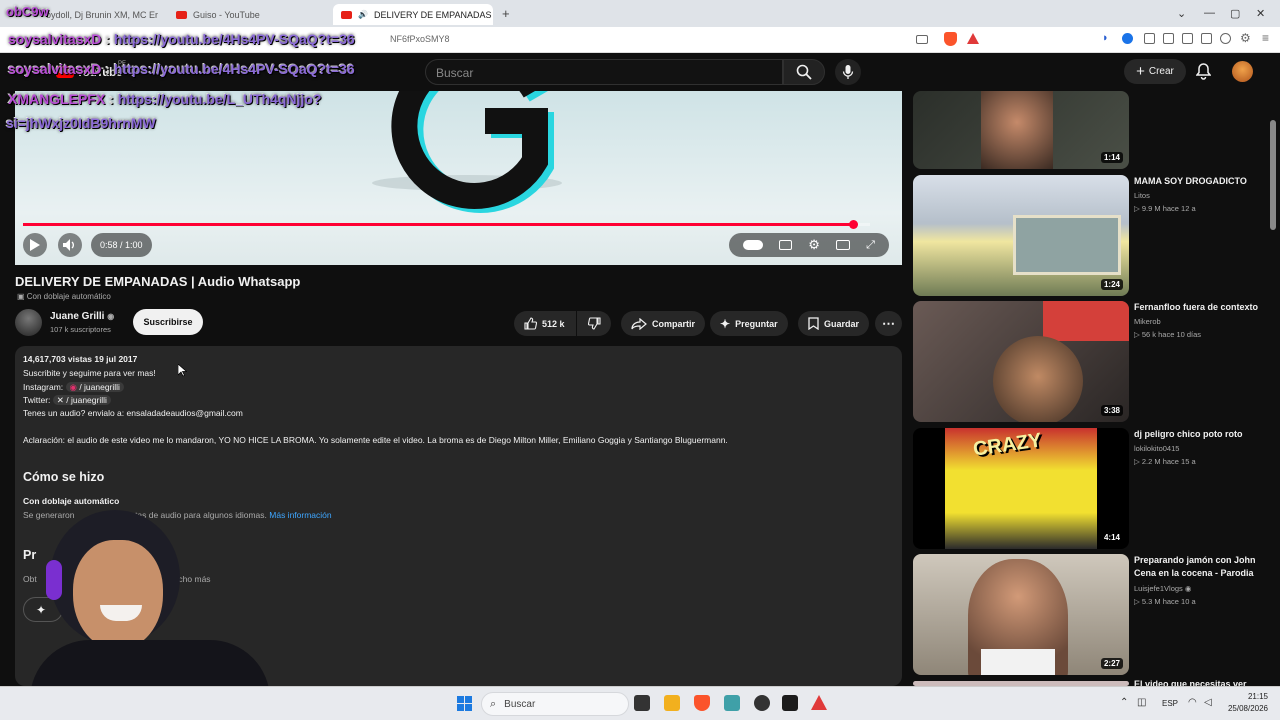 Image resolution: width=1280 pixels, height=720 pixels. I want to click on recommendation-thumbnail: 3:38, so click(1021, 361).